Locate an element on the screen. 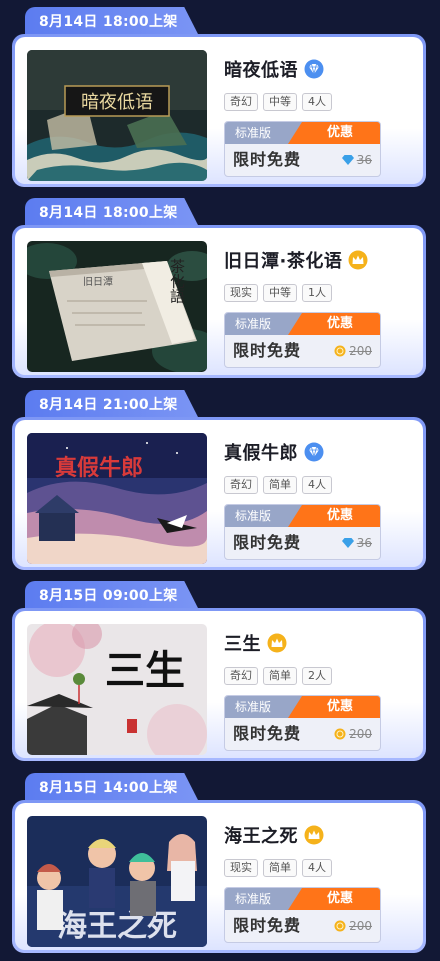 This screenshot has height=961, width=440. tag-list: 现实 中等 1人 is located at coordinates (278, 293).